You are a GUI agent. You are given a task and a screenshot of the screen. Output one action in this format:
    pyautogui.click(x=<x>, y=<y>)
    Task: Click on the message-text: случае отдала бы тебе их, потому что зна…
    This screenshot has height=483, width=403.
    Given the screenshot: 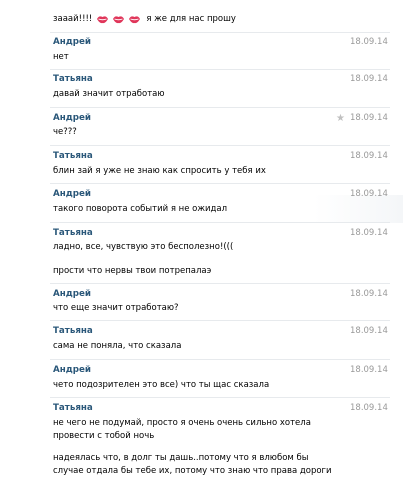 What is the action you would take?
    pyautogui.click(x=192, y=471)
    